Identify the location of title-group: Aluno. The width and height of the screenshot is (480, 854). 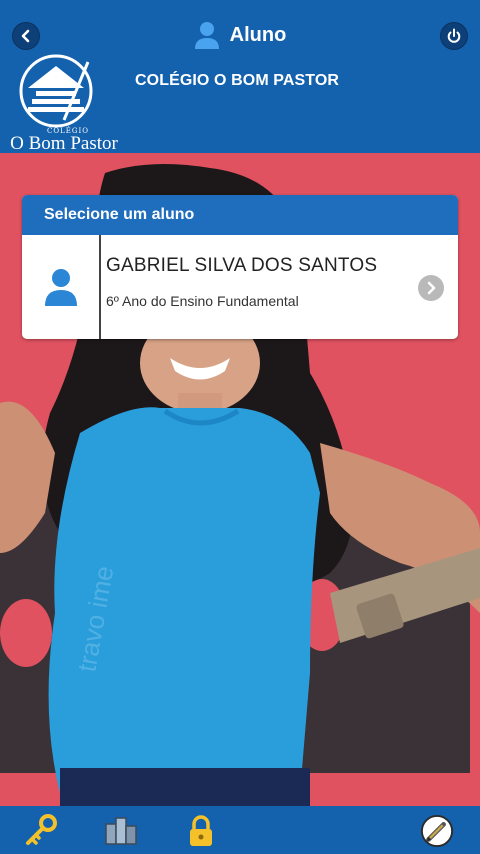
(240, 35).